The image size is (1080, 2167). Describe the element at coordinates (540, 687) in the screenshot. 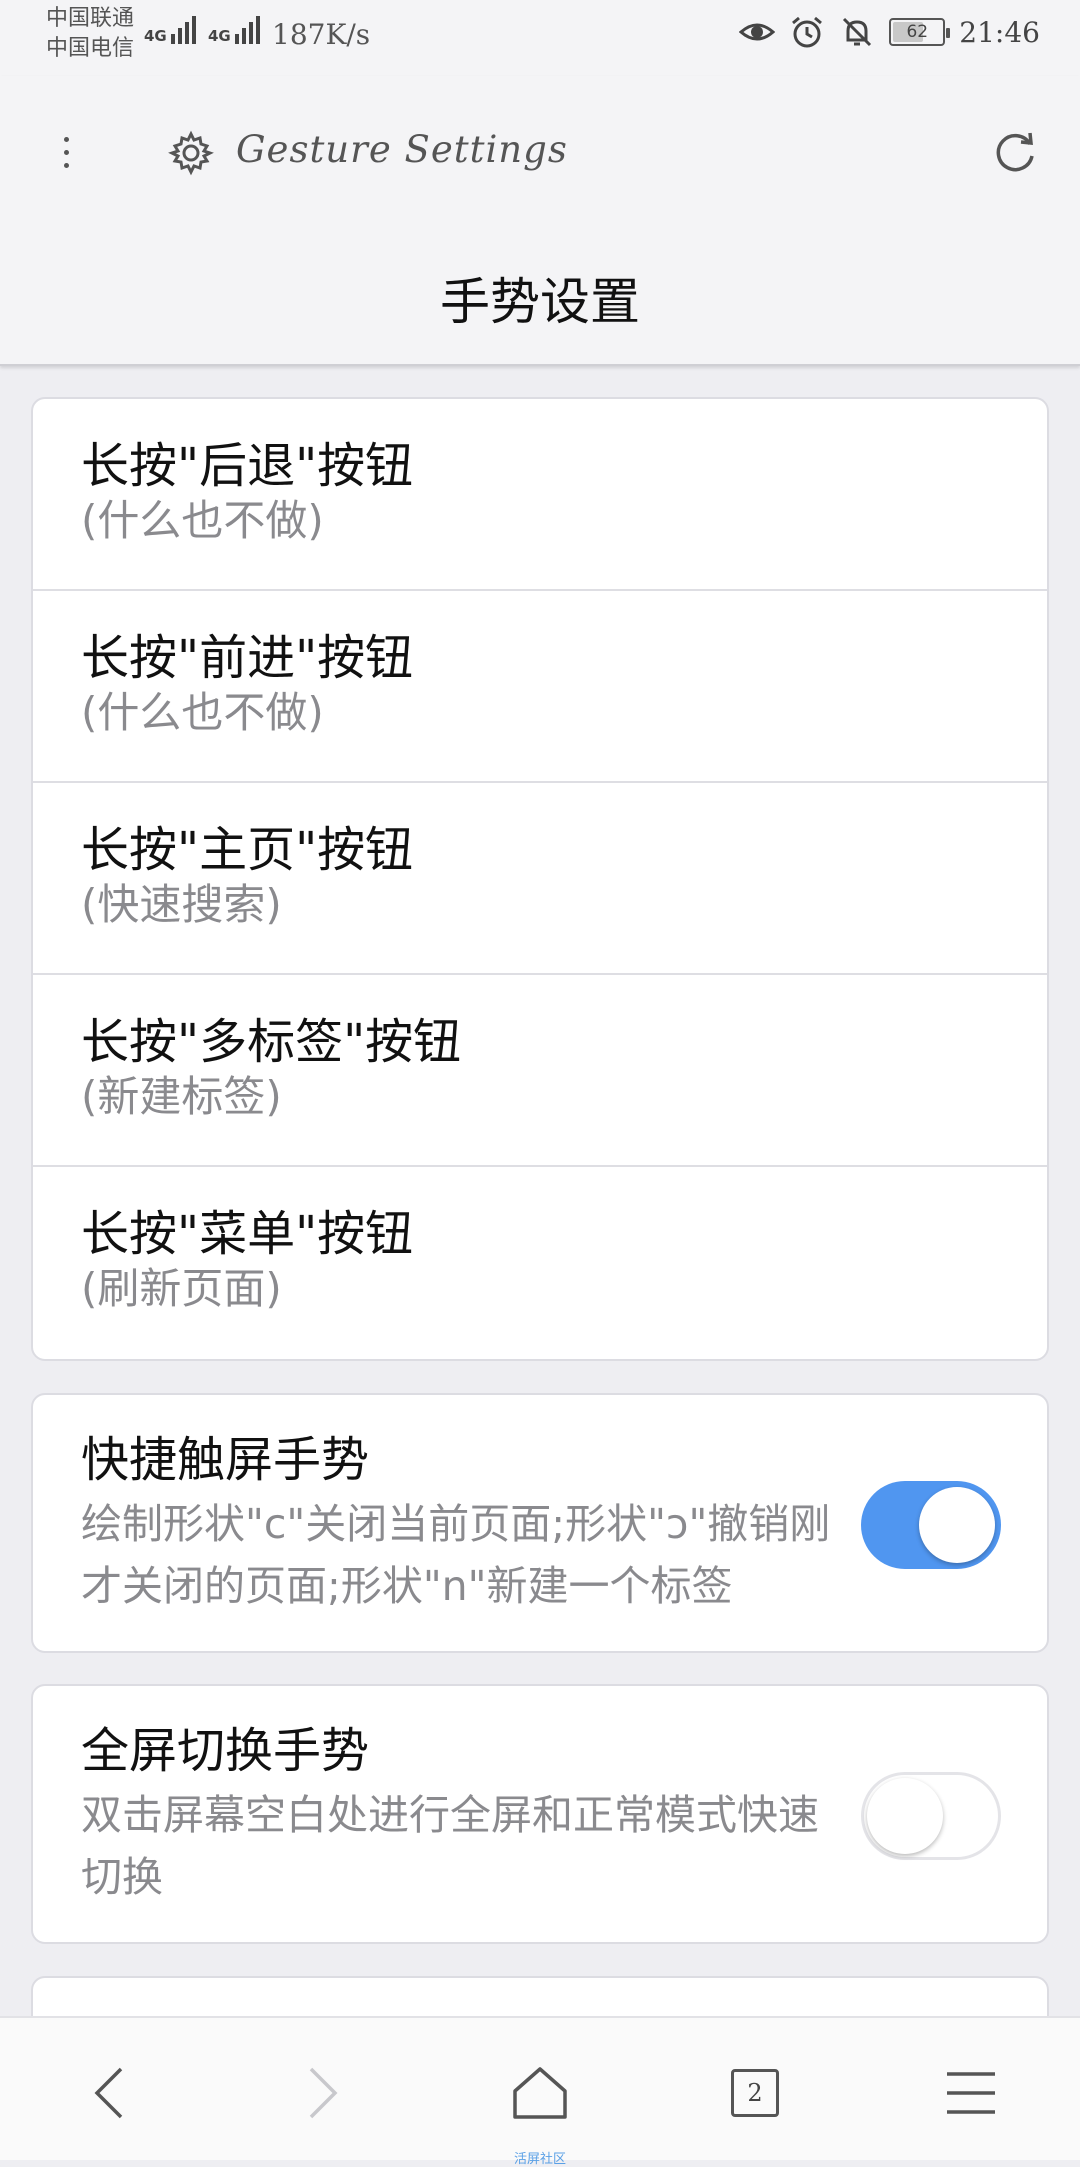

I see `setting-long-press-forward: 长按"前进"按钮 (什么也不做)` at that location.